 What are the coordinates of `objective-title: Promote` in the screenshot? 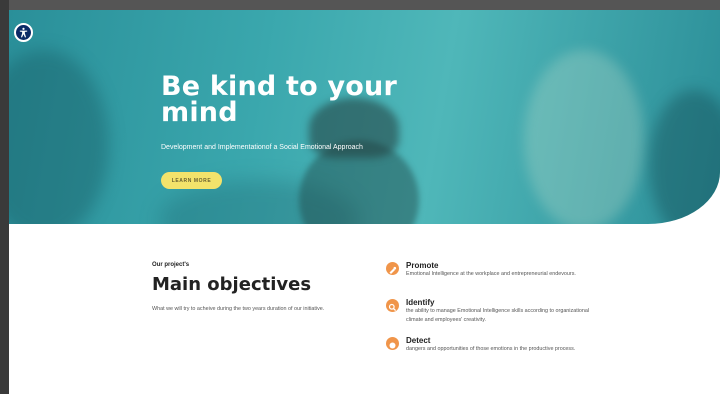 It's located at (422, 265).